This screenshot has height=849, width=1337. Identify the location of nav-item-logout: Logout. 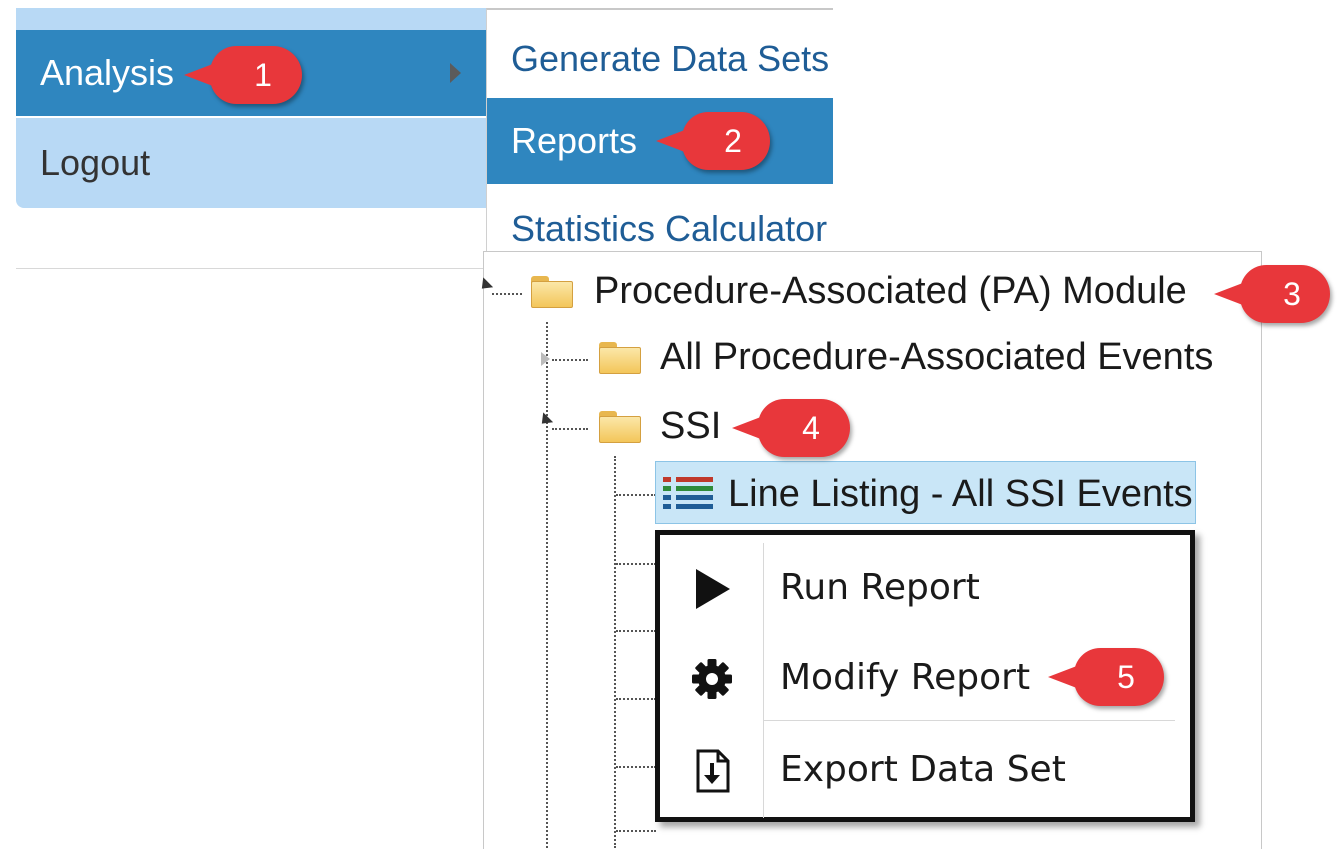
(251, 163).